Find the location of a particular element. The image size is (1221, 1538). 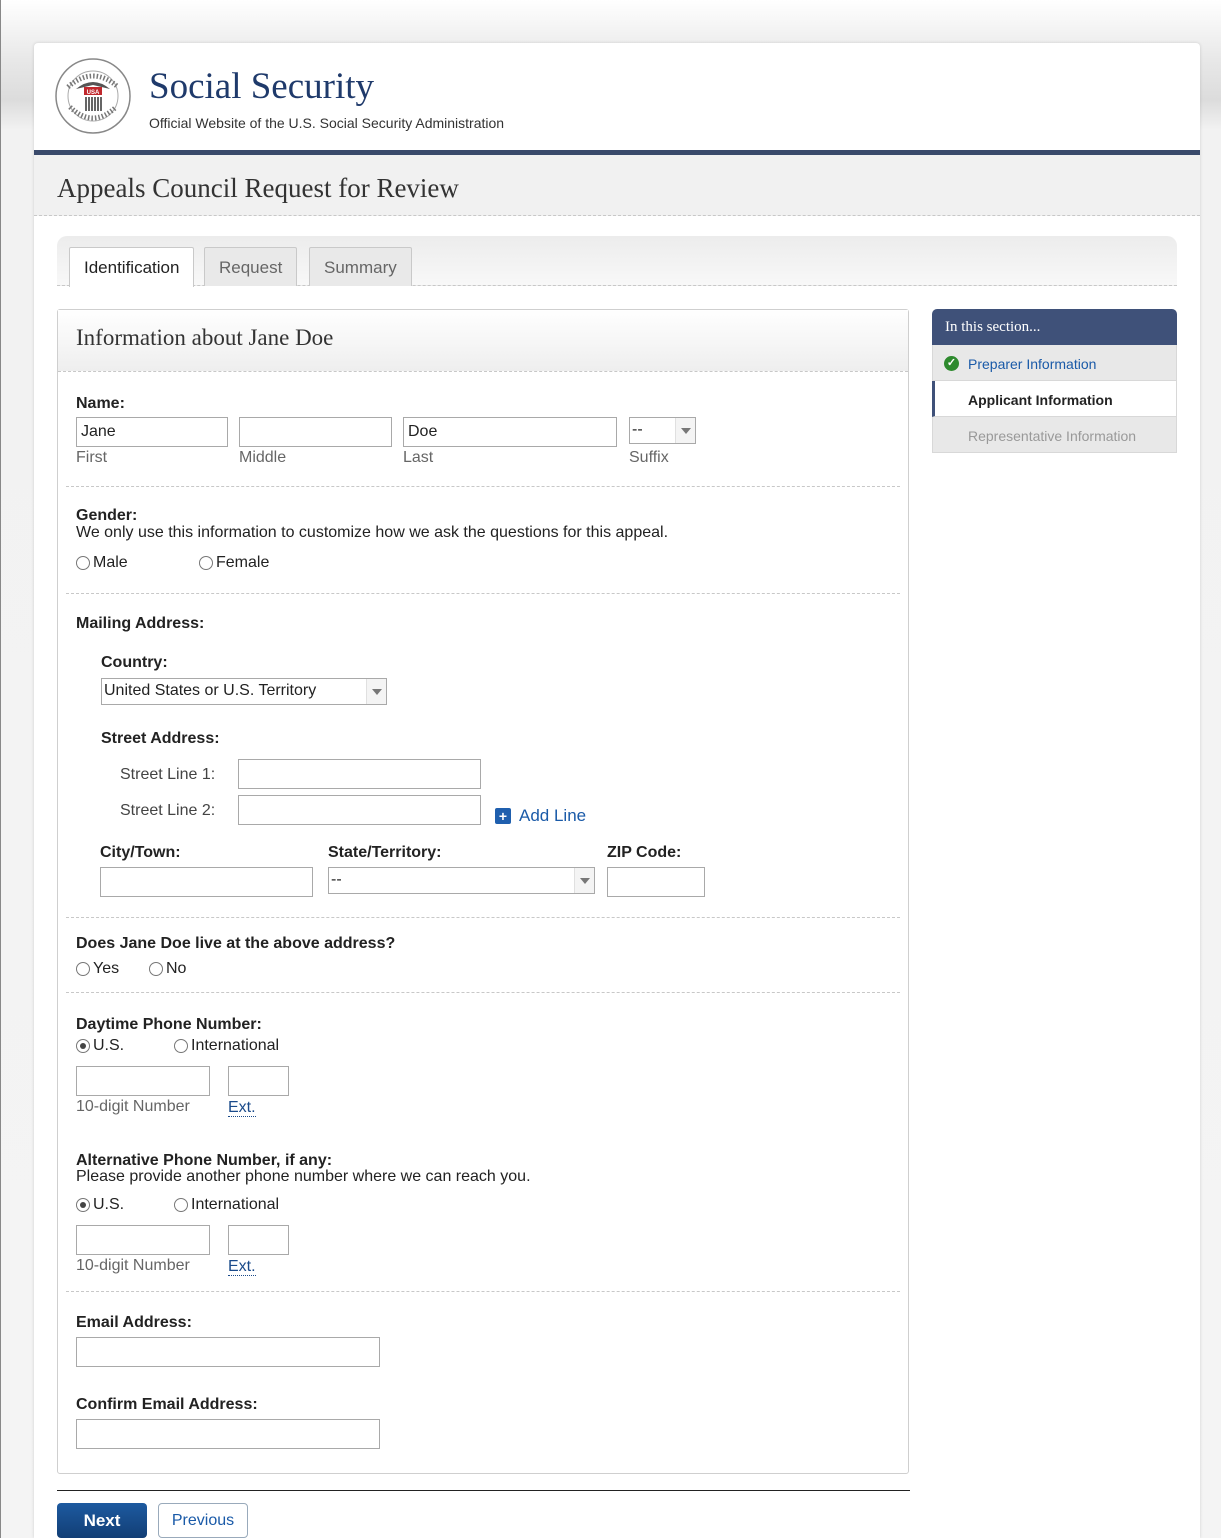

daytime-phone-intl-label: International is located at coordinates (235, 1045).